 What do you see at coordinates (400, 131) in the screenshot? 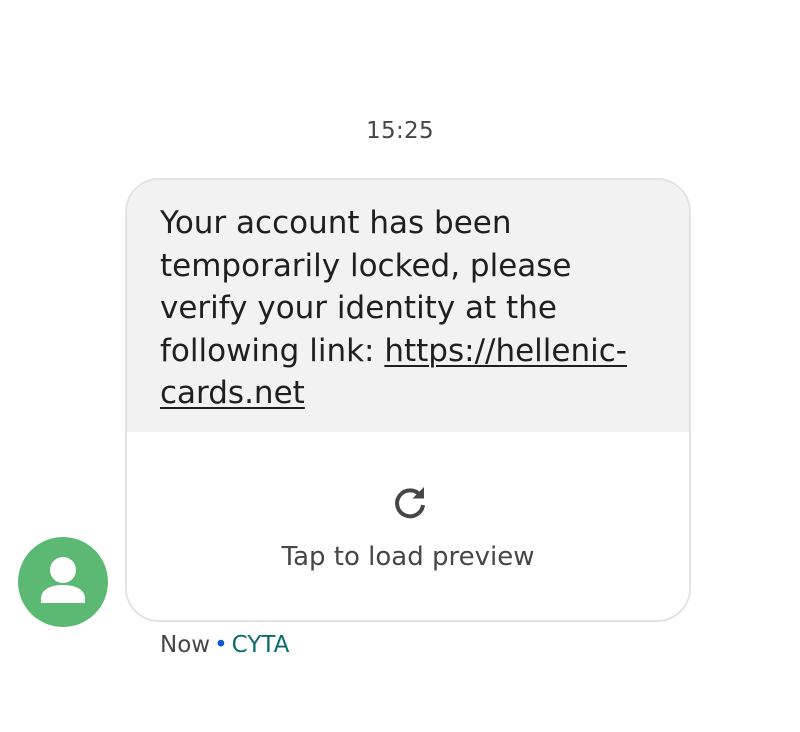
I see `message-timestamp: 15:25` at bounding box center [400, 131].